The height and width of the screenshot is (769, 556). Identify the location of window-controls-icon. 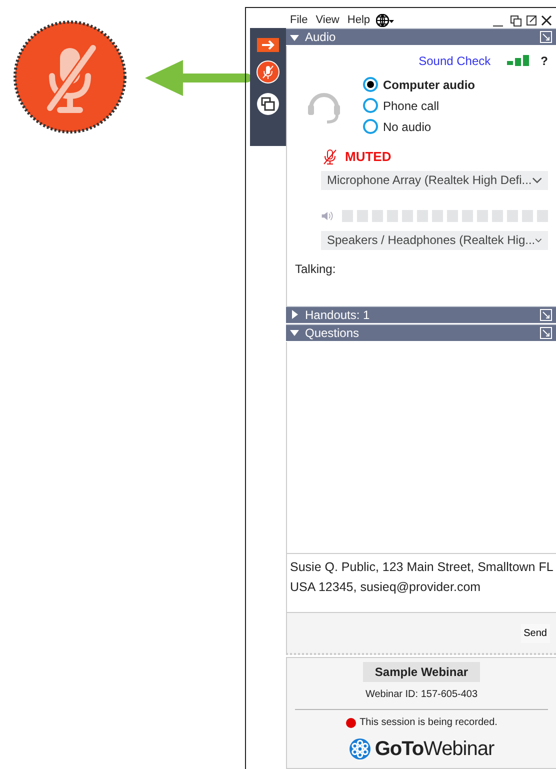
(522, 20).